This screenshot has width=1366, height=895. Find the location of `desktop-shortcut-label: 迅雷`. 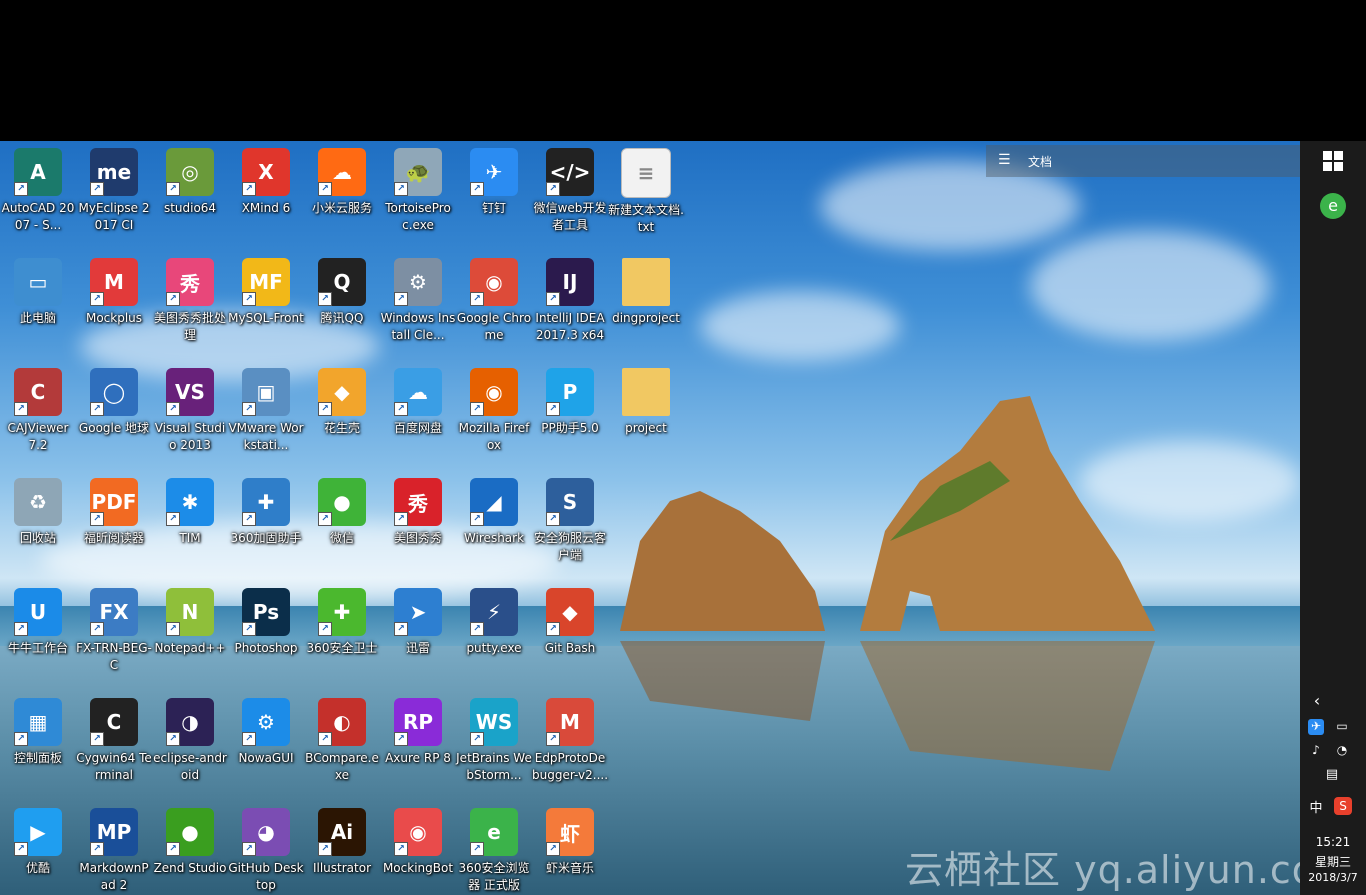

desktop-shortcut-label: 迅雷 is located at coordinates (417, 648).